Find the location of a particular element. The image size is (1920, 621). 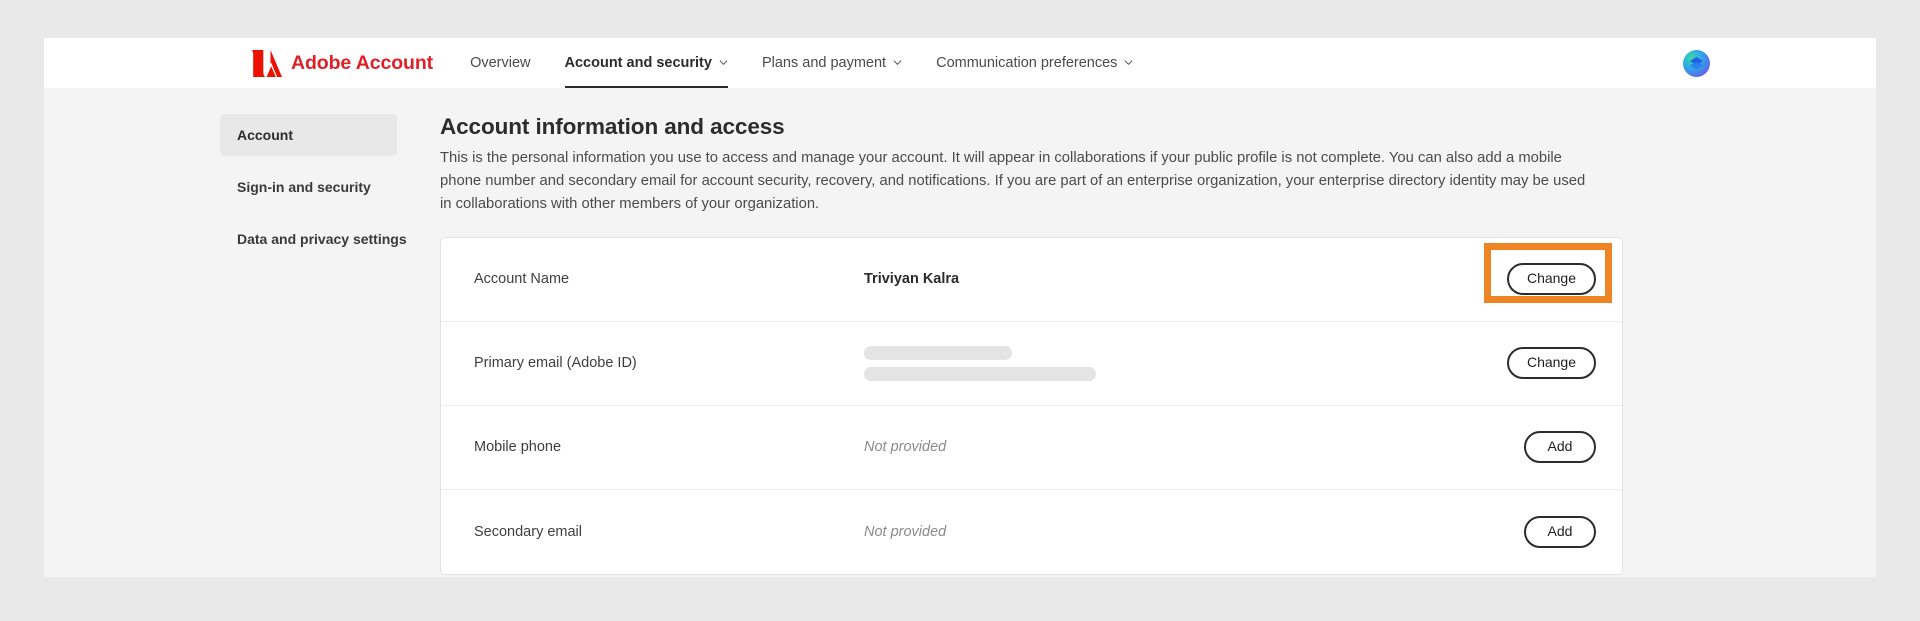

adobe-a-logo-icon is located at coordinates (271, 63).